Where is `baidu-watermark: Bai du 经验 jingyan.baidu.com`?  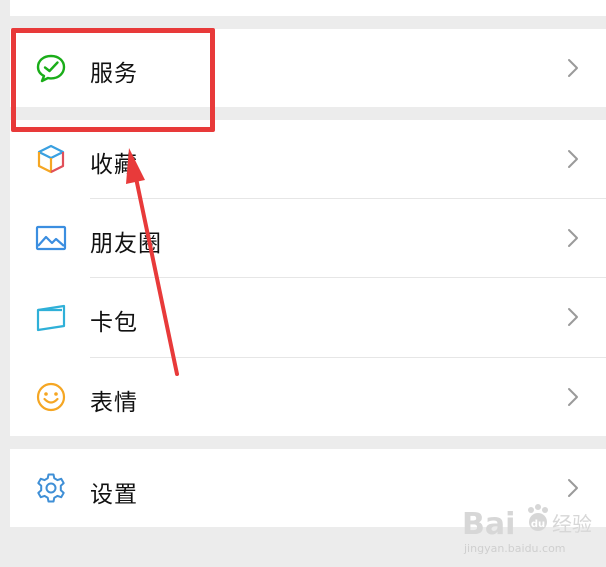 baidu-watermark: Bai du 经验 jingyan.baidu.com is located at coordinates (527, 529).